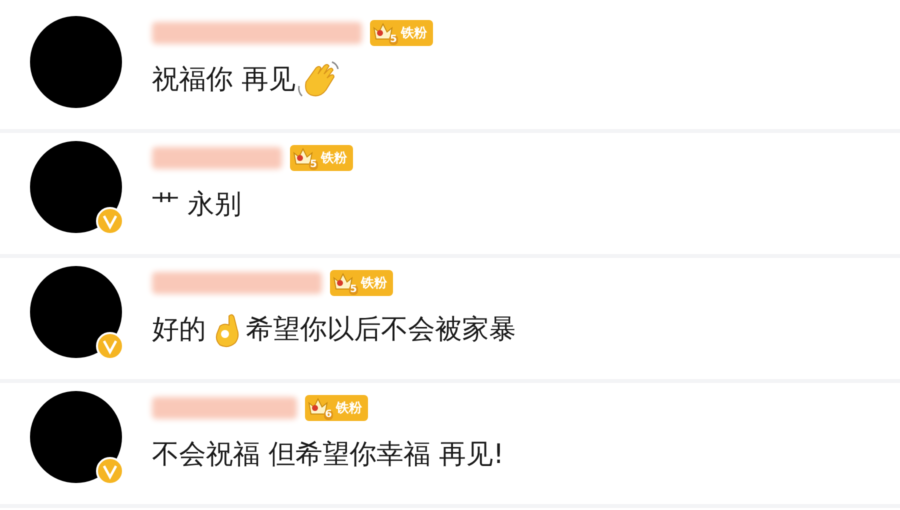  Describe the element at coordinates (328, 415) in the screenshot. I see `fan-level: 6` at that location.